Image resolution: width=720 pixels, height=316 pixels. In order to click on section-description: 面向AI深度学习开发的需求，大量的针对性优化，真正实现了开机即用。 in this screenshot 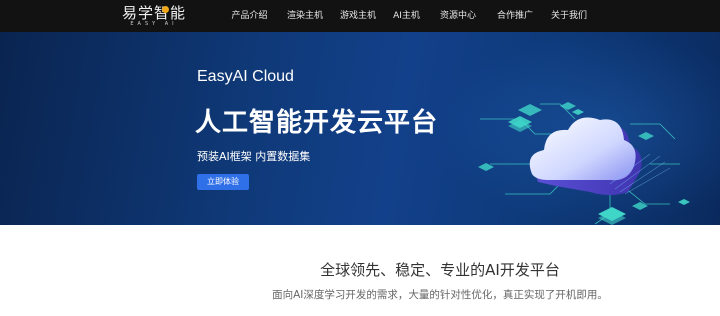, I will do `click(440, 295)`.